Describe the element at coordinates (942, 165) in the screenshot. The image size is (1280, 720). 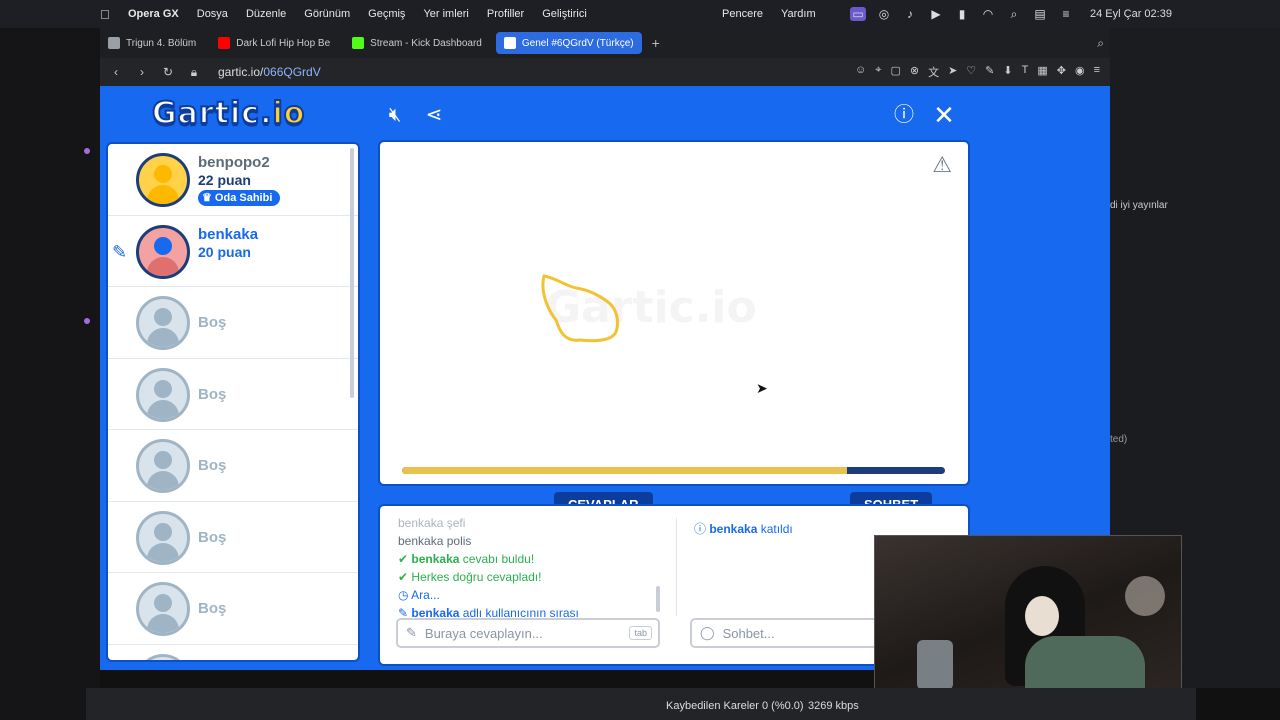
I see `report-warning-icon: ⚠` at that location.